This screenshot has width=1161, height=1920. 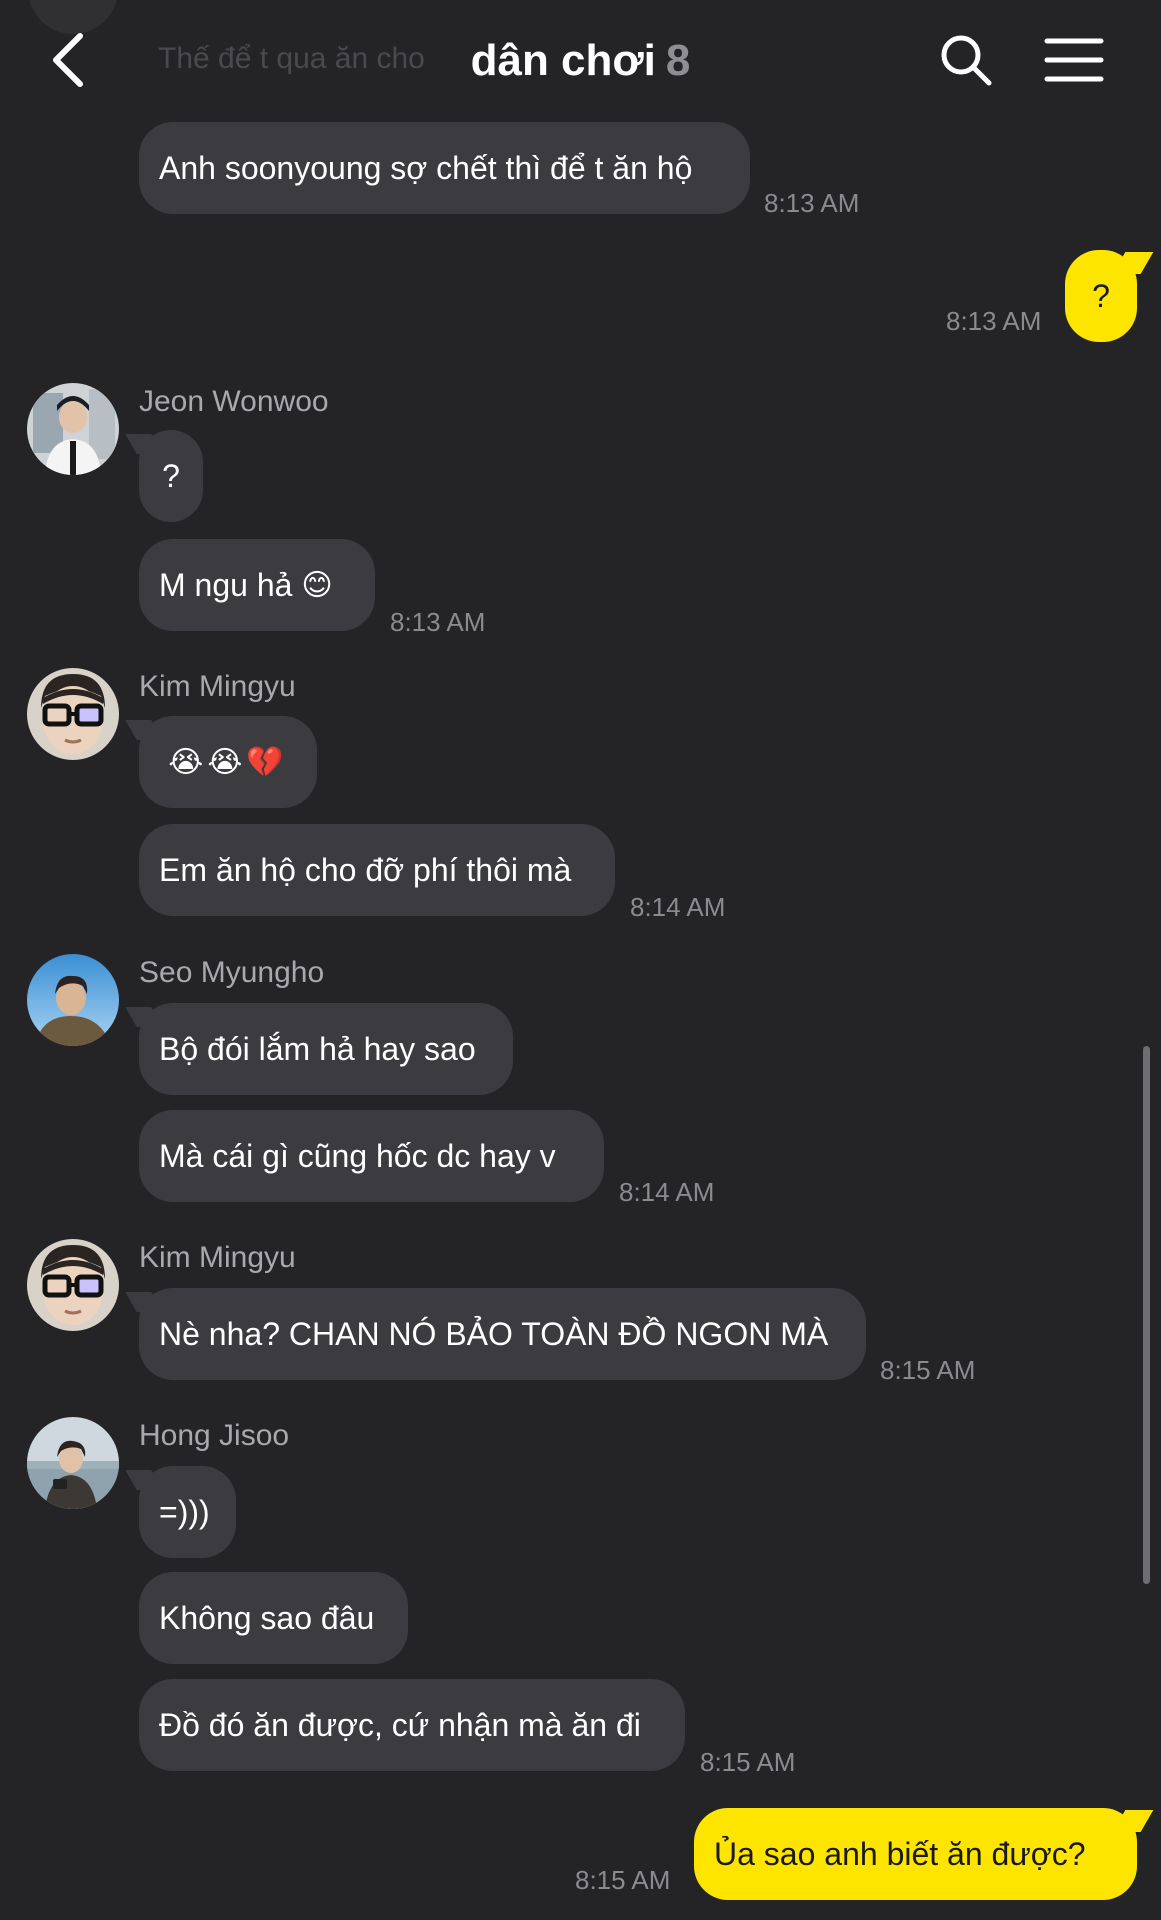 What do you see at coordinates (563, 60) in the screenshot?
I see `chat-title-text: dân chơi` at bounding box center [563, 60].